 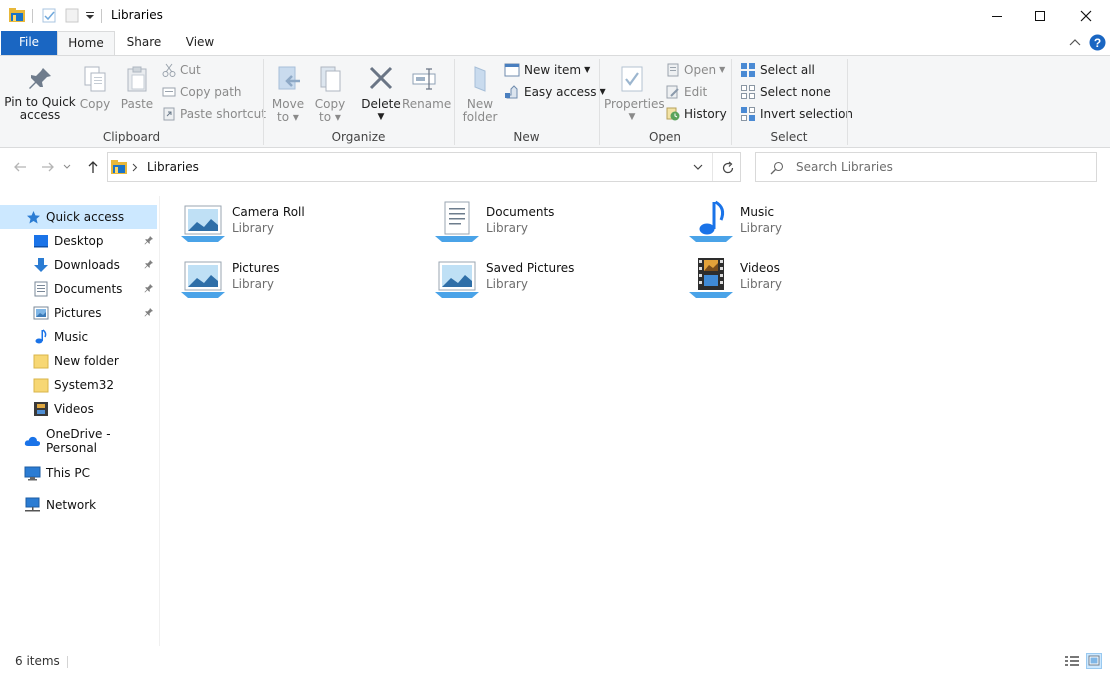 What do you see at coordinates (78, 289) in the screenshot?
I see `sidebar-item-documents: Documents` at bounding box center [78, 289].